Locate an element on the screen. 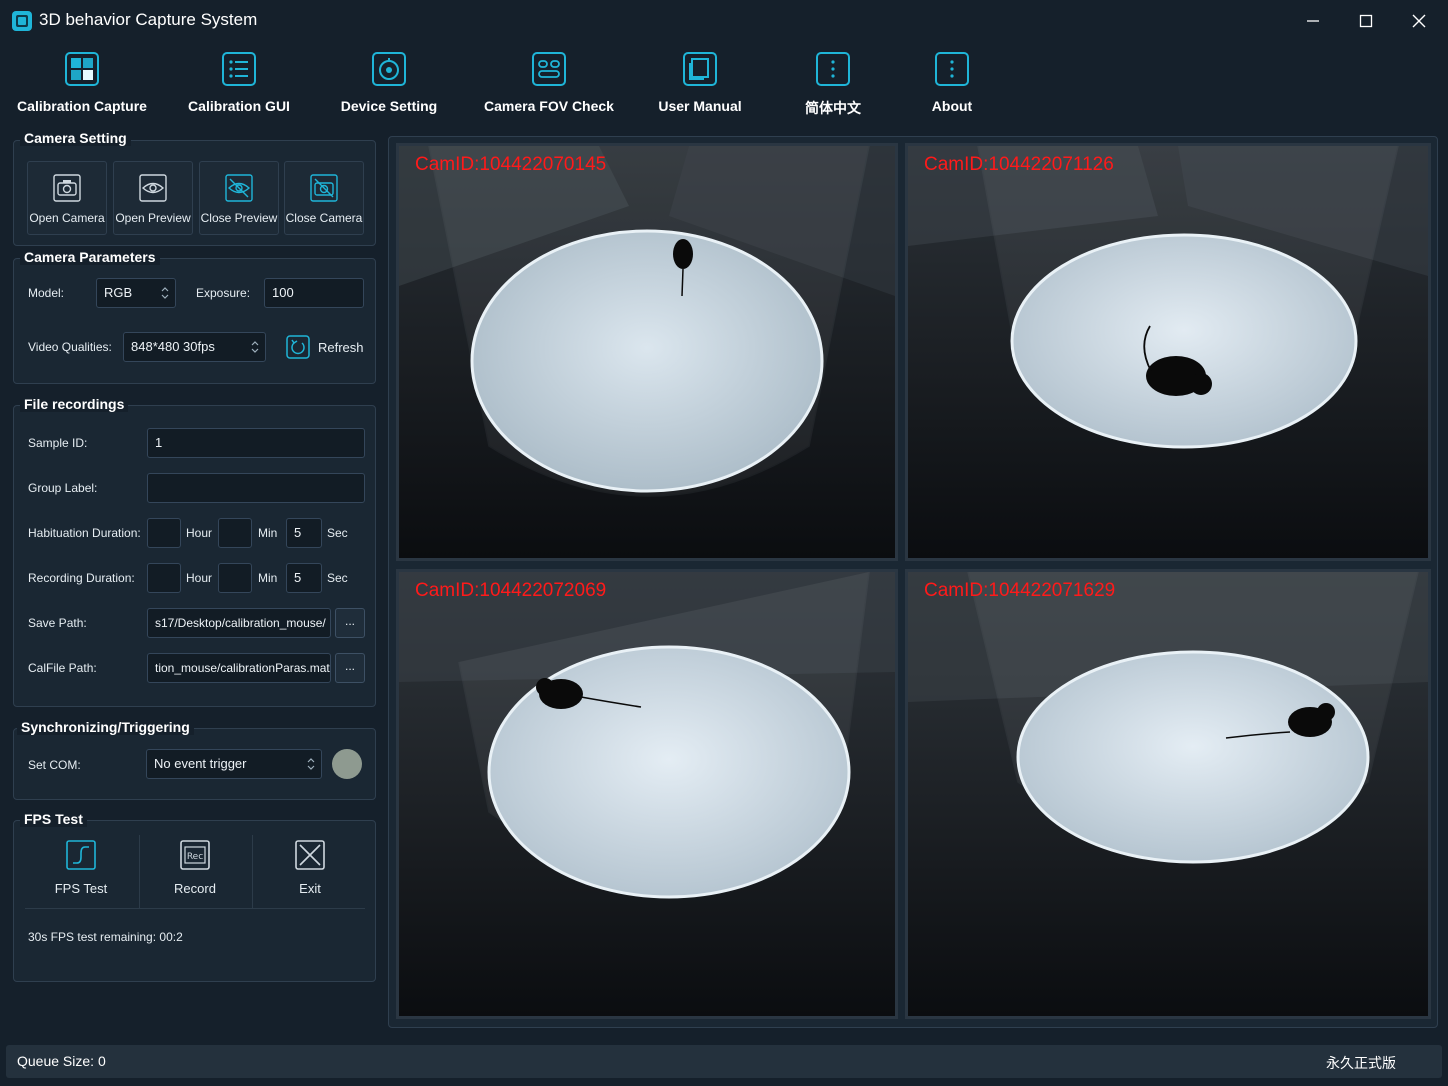  exit-icon is located at coordinates (310, 855).